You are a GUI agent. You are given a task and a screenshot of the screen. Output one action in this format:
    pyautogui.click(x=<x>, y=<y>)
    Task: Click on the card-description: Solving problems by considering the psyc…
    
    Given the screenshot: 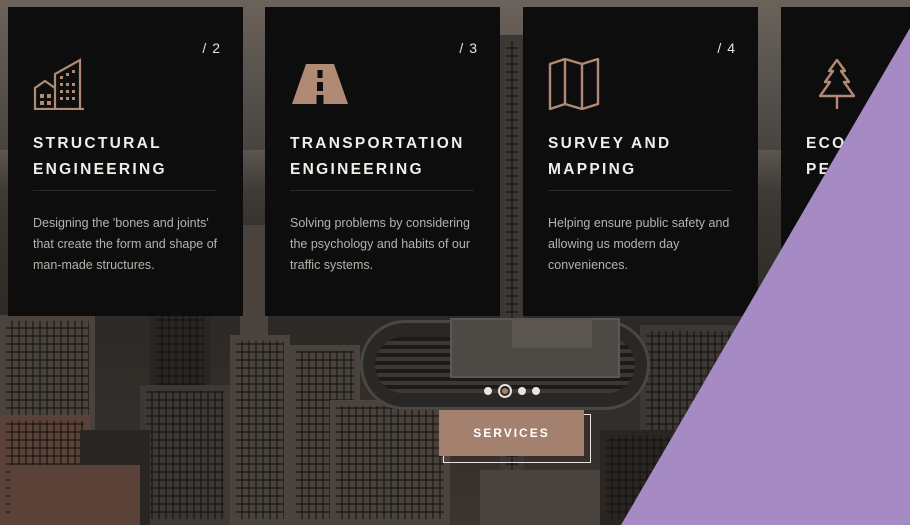 What is the action you would take?
    pyautogui.click(x=380, y=244)
    